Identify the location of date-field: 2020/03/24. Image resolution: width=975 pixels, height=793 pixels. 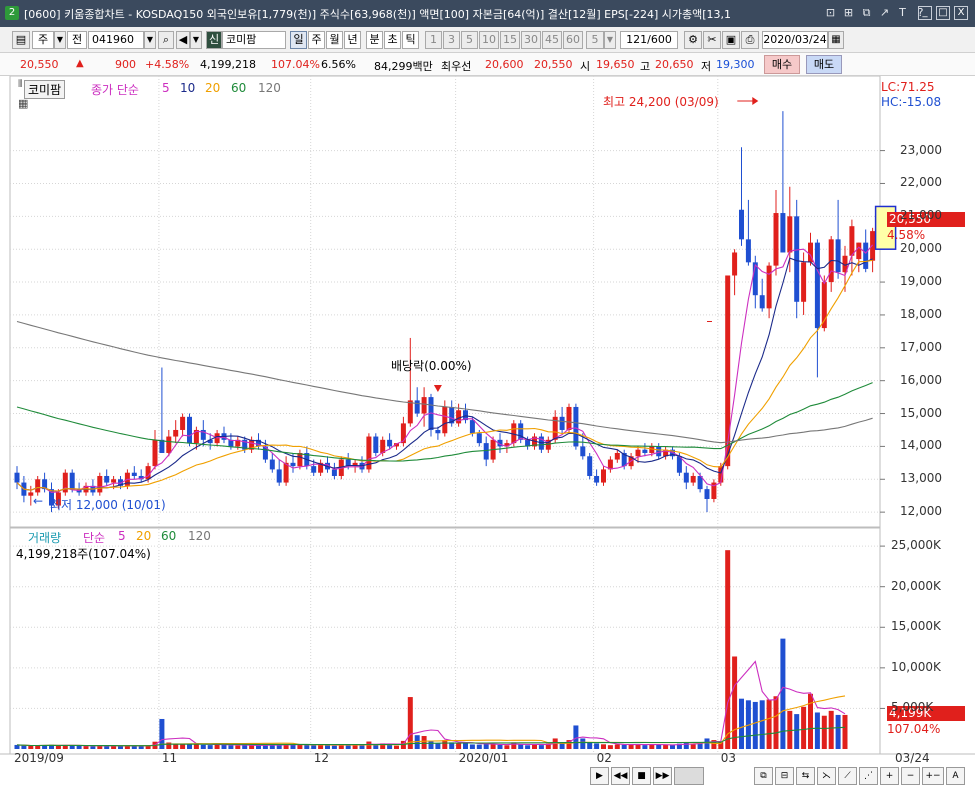
(795, 40).